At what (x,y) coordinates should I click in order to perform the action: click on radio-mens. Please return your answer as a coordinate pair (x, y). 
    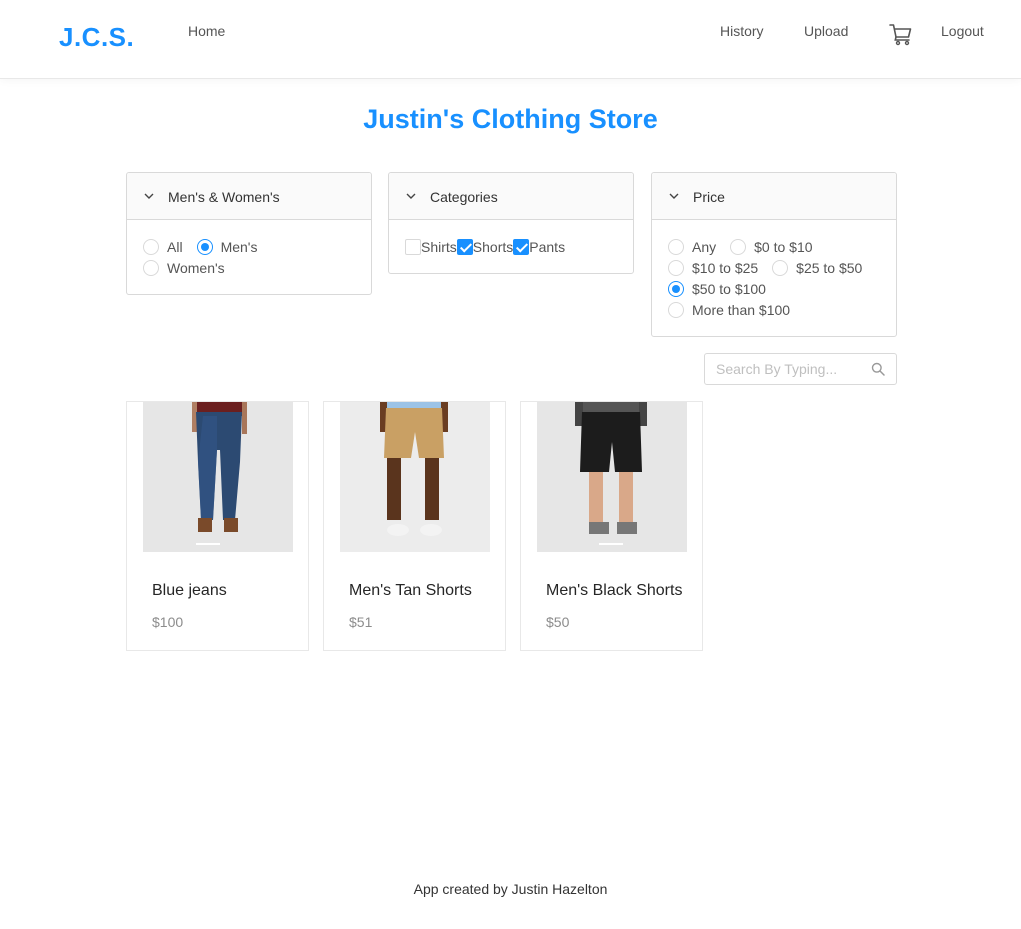
    Looking at the image, I should click on (204, 246).